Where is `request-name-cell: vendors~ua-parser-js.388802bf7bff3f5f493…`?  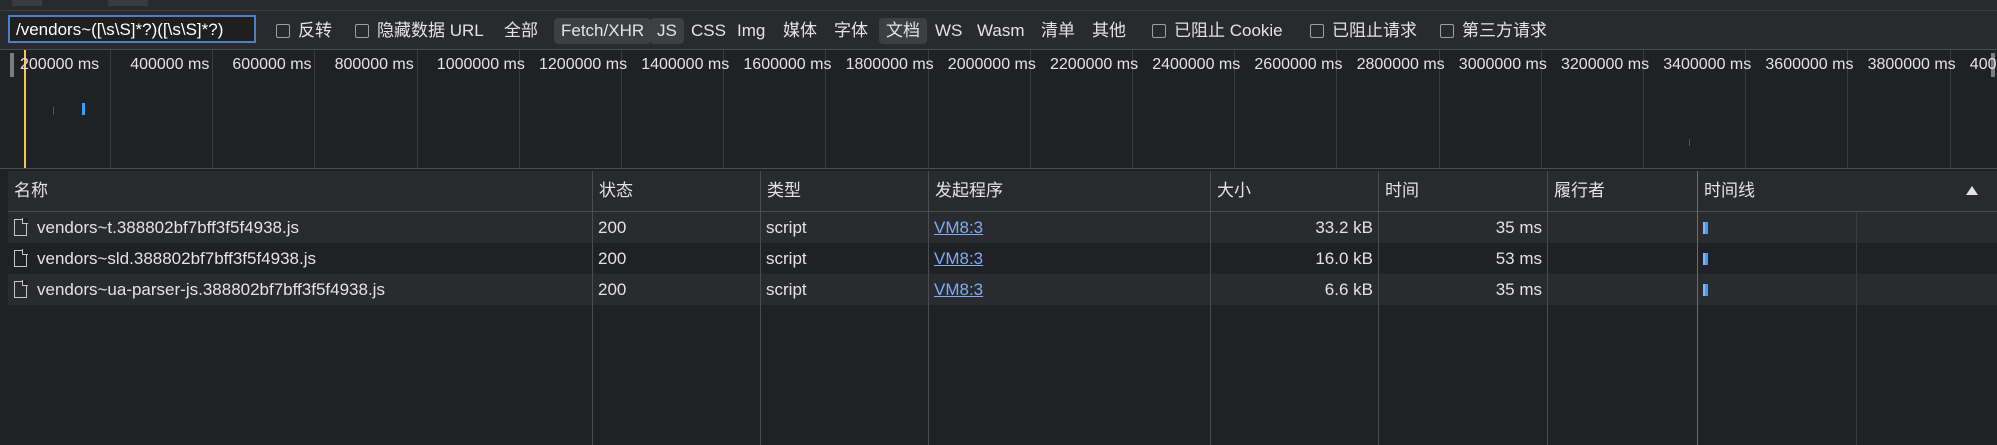
request-name-cell: vendors~ua-parser-js.388802bf7bff3f5f493… is located at coordinates (199, 289).